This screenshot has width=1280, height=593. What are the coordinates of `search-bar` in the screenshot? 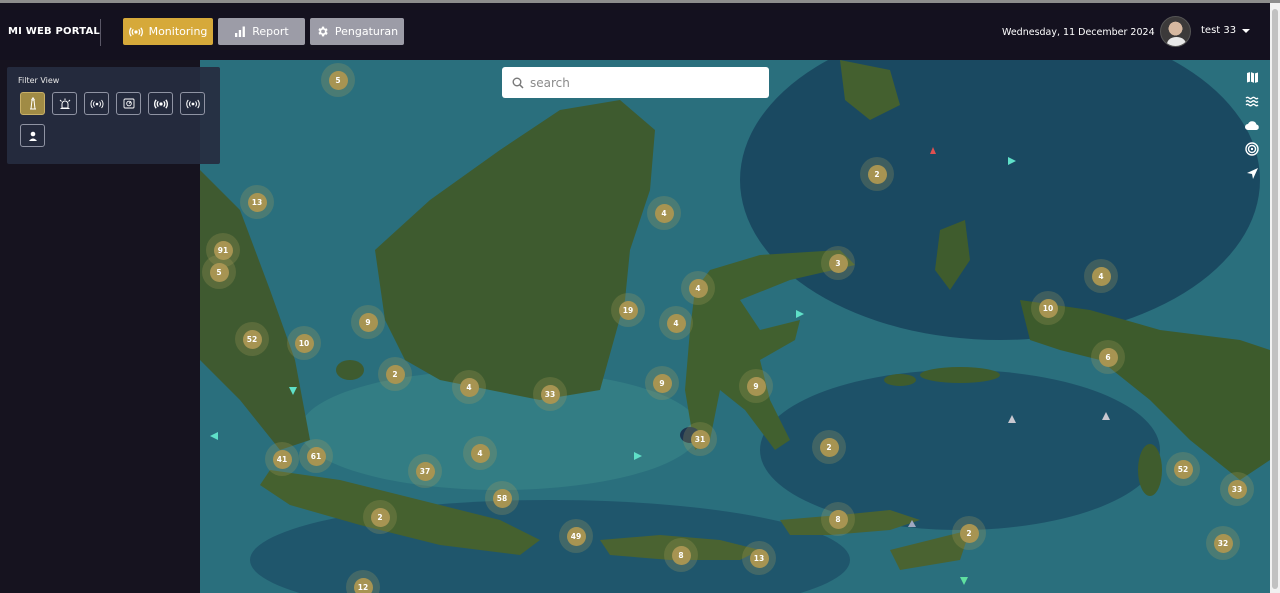 It's located at (635, 82).